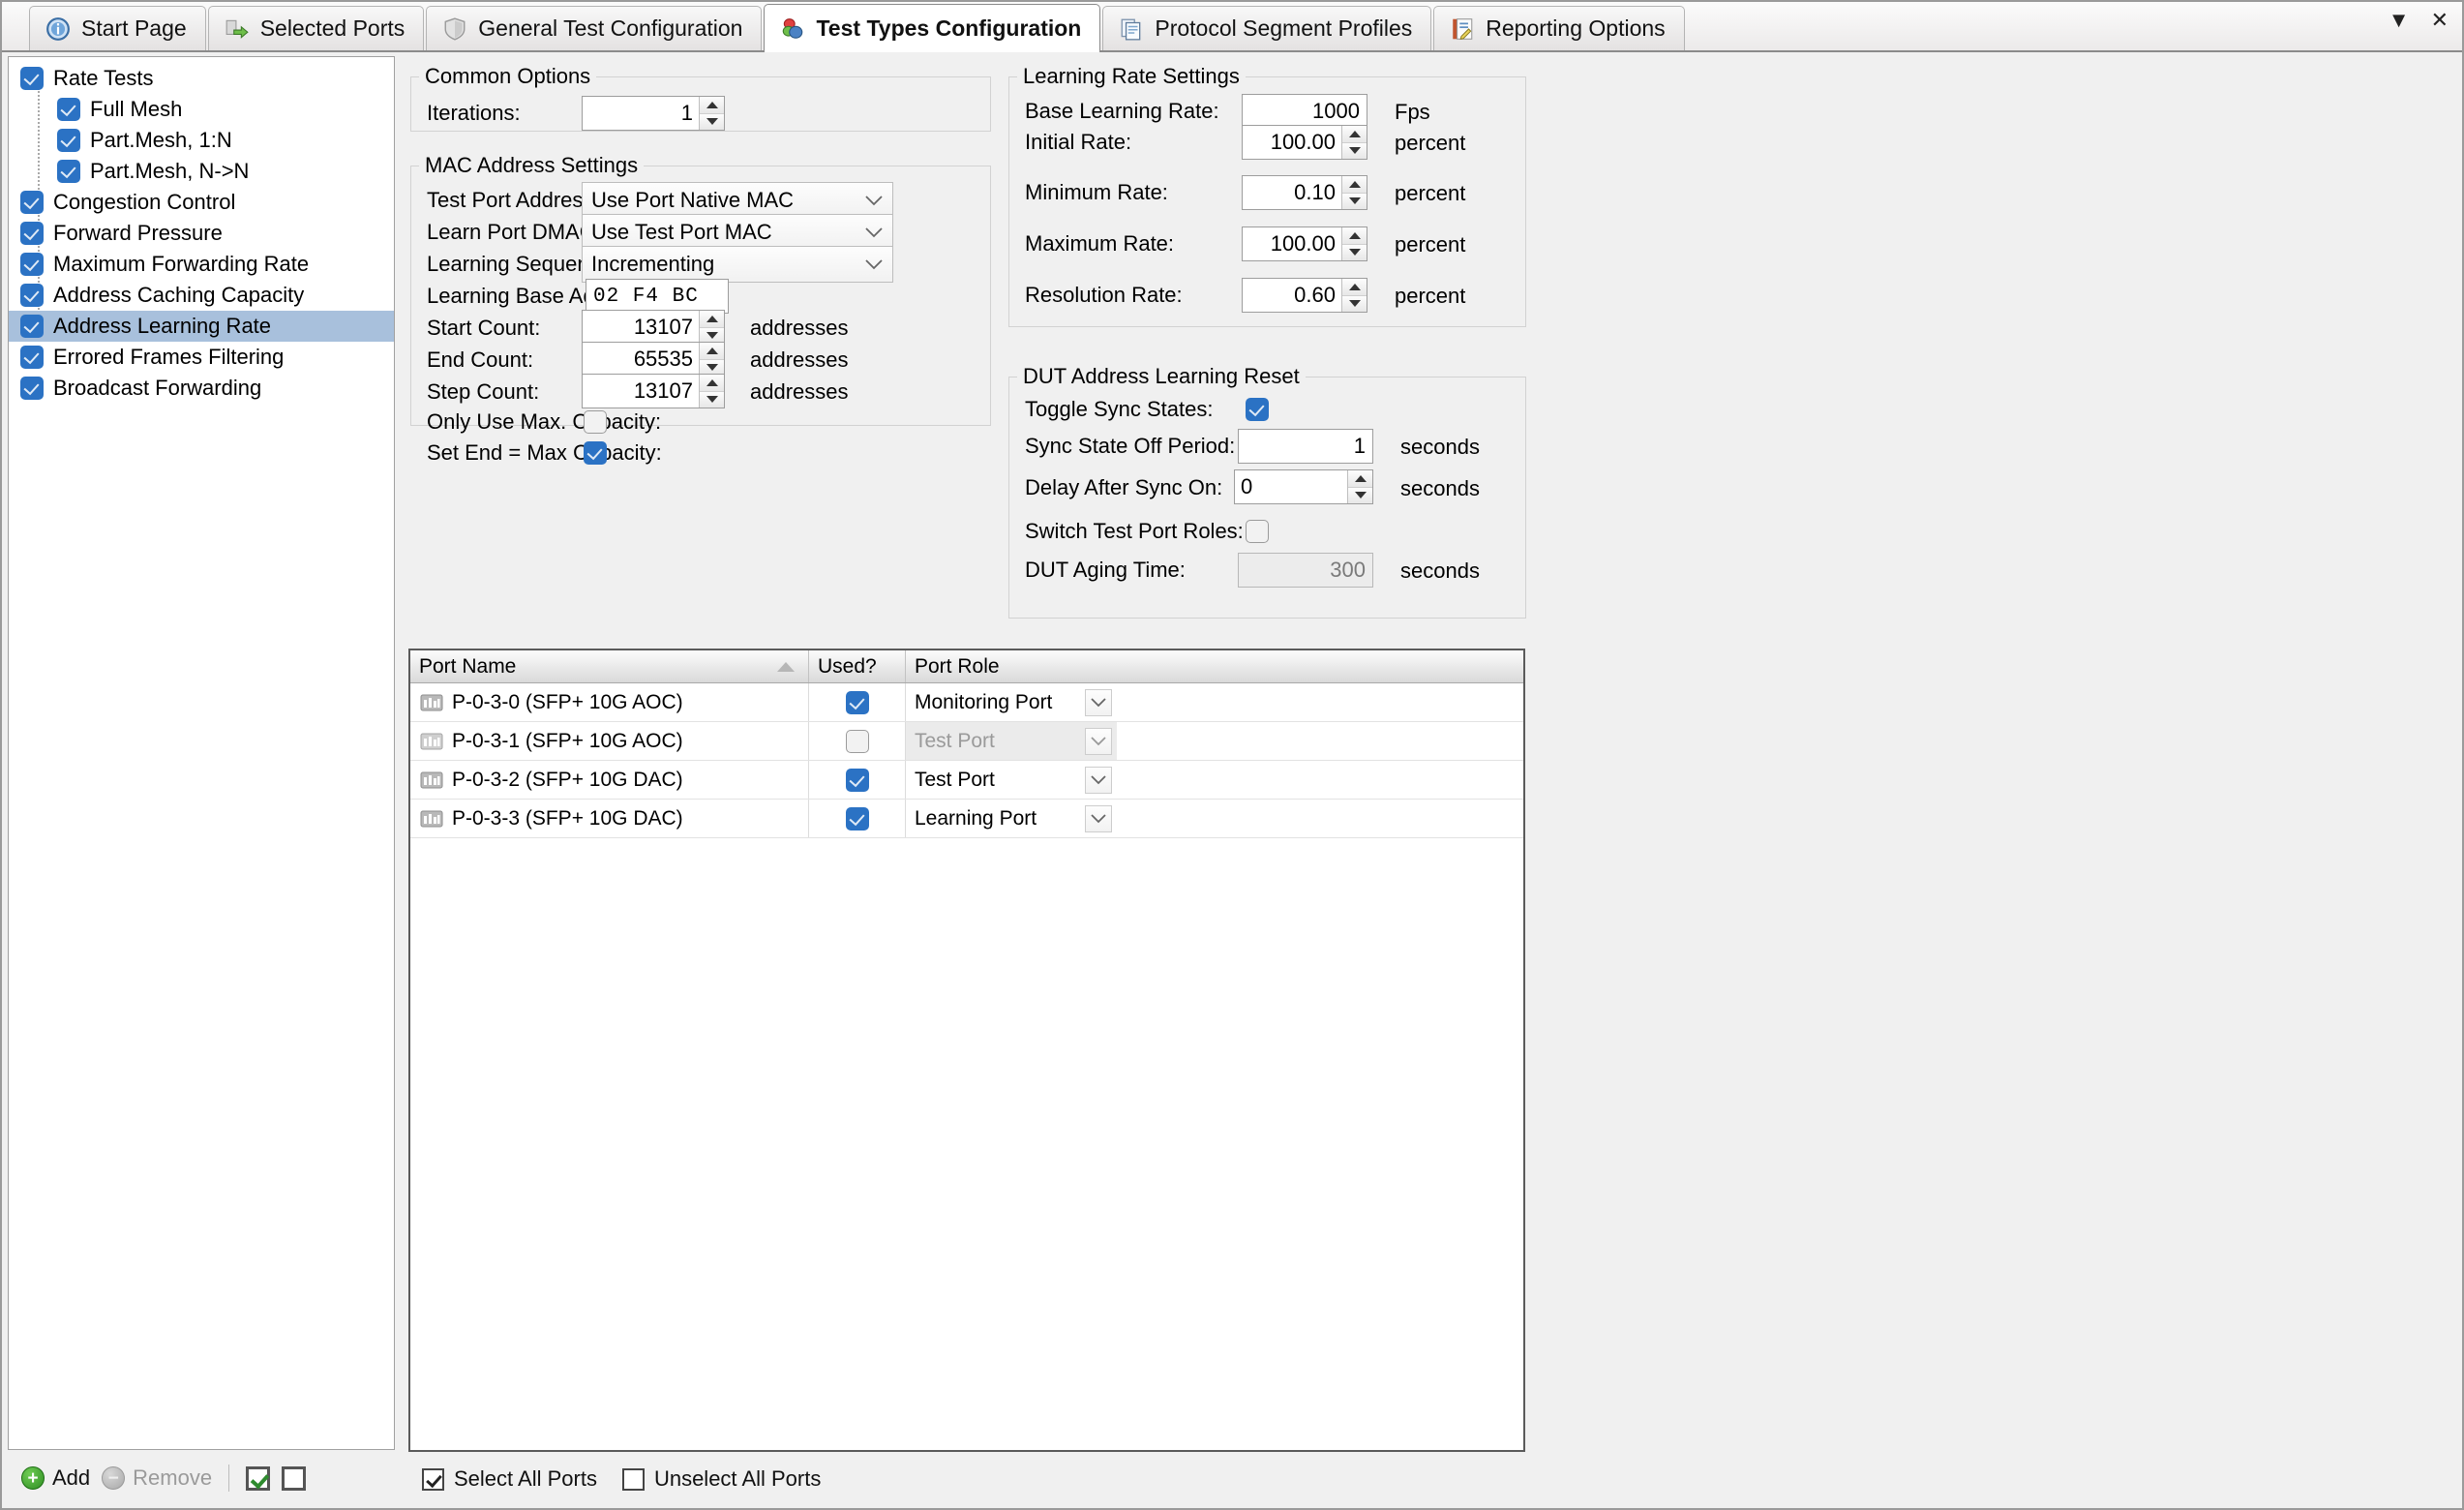  I want to click on resolution-rate-spin-buttons, so click(1354, 295).